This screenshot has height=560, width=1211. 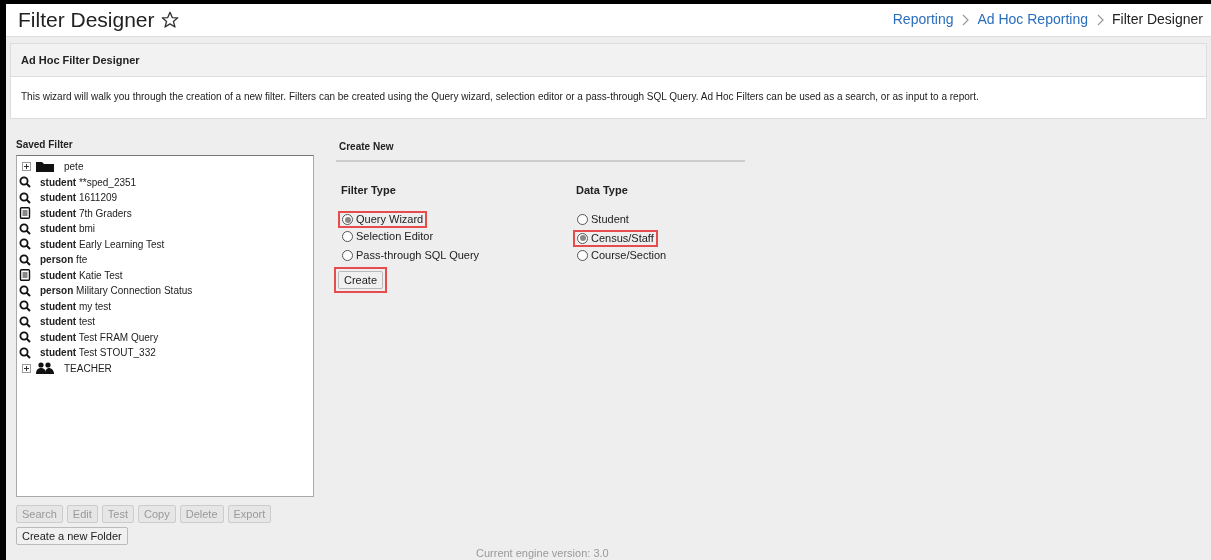 What do you see at coordinates (165, 244) in the screenshot?
I see `filter-item: student Early Learning Test` at bounding box center [165, 244].